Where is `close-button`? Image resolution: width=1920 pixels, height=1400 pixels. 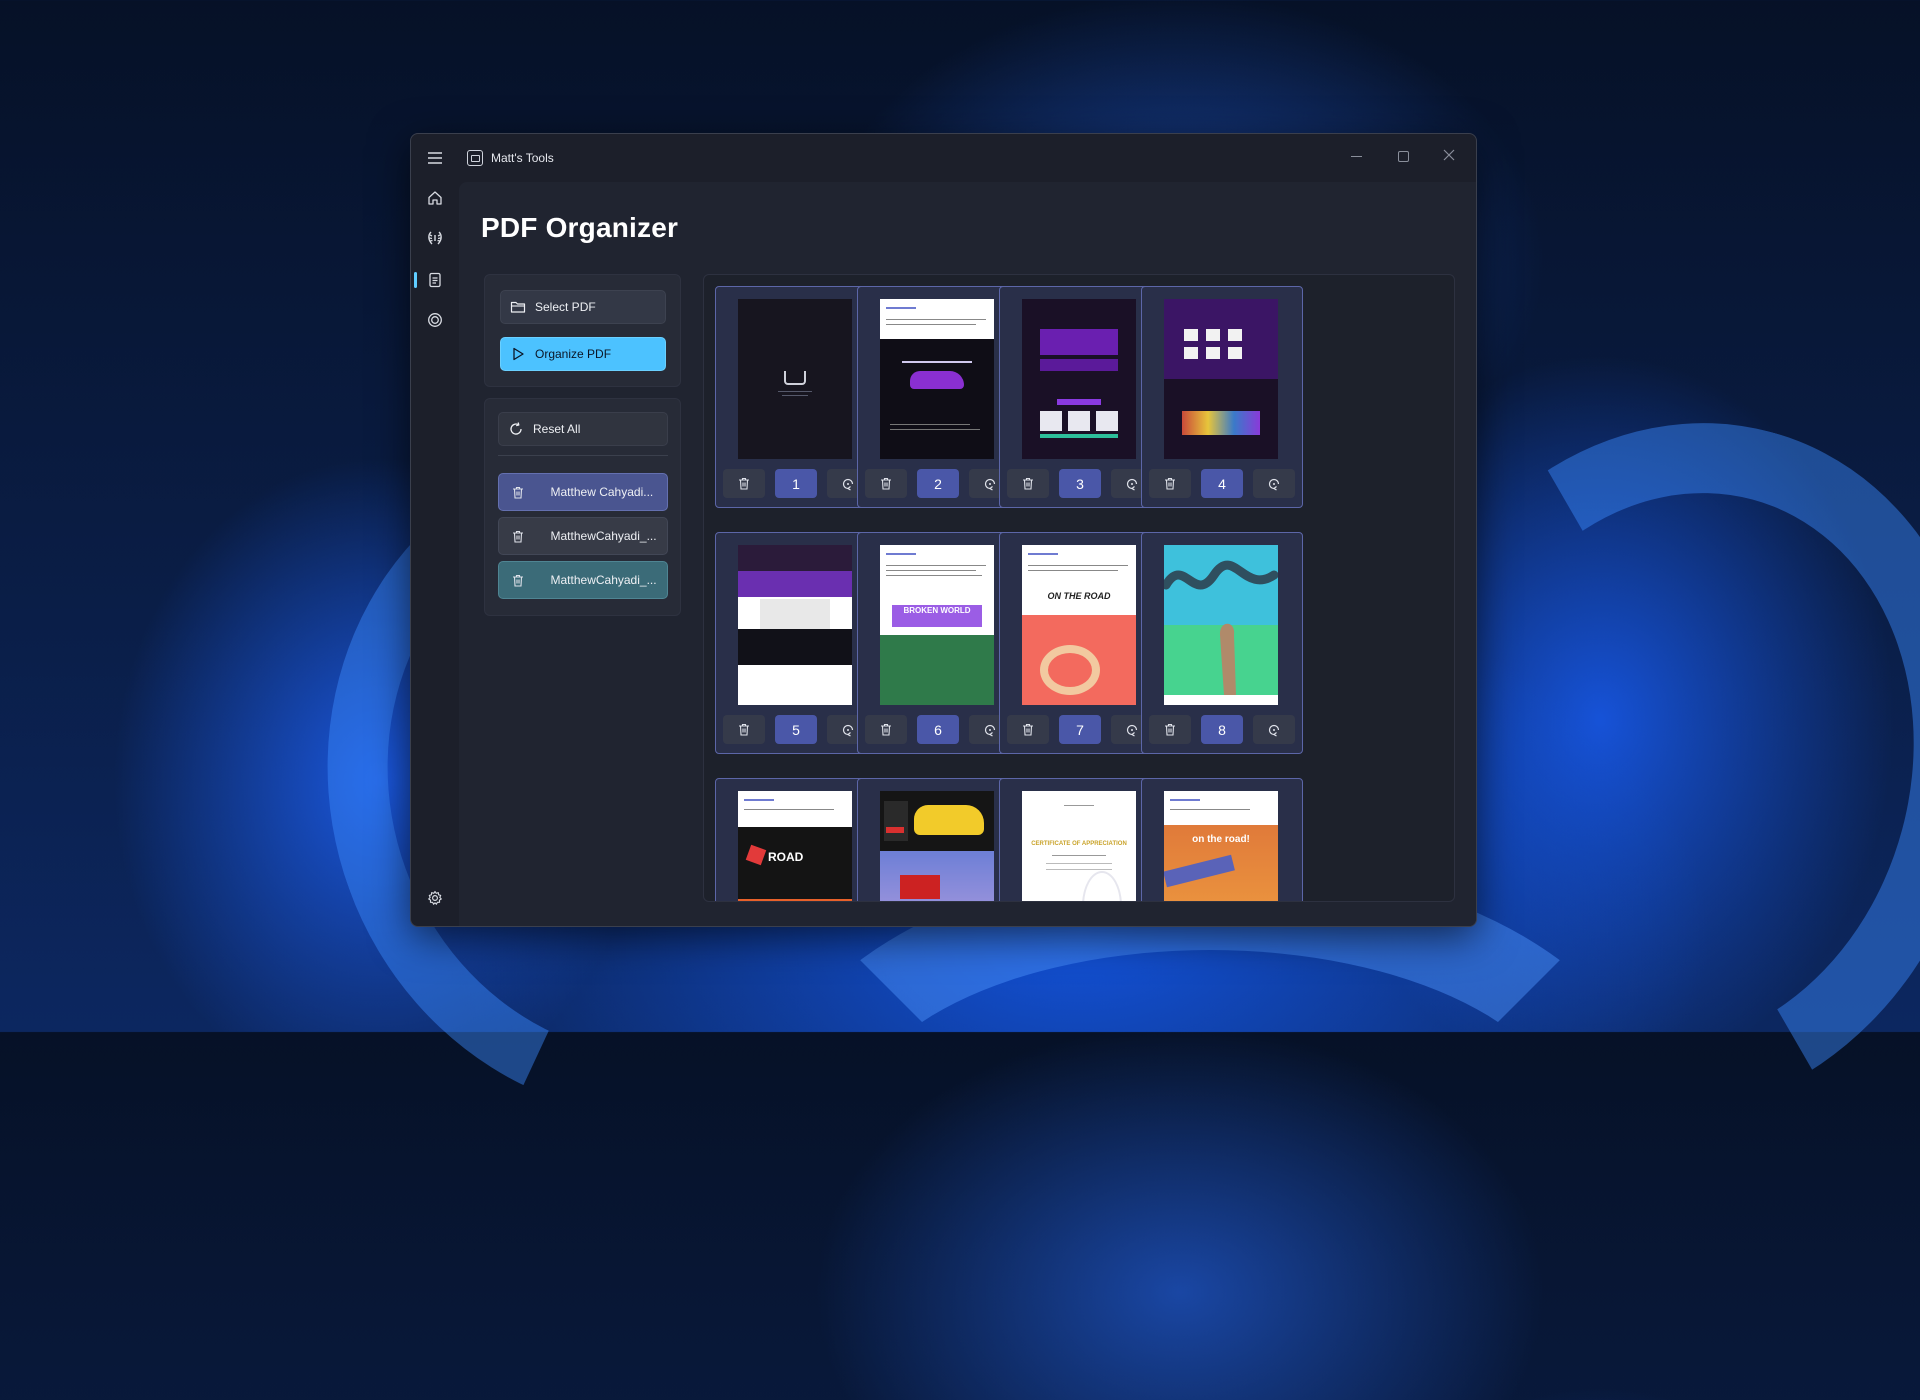
close-button is located at coordinates (1449, 156).